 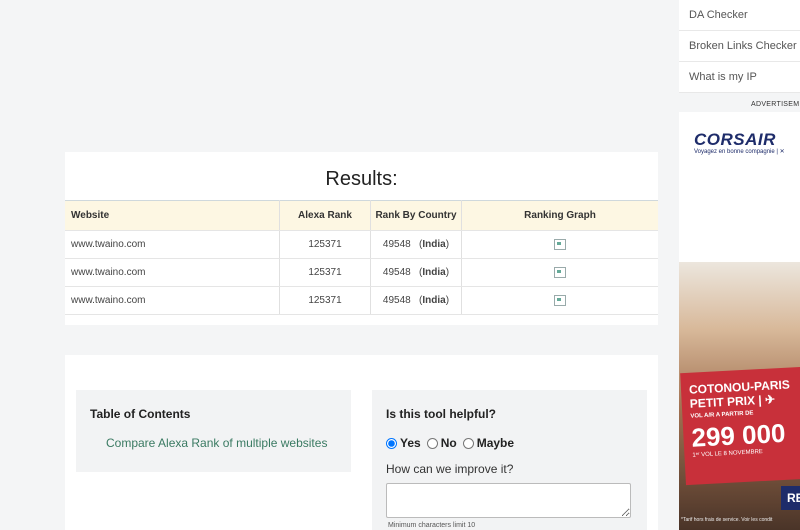 What do you see at coordinates (172, 215) in the screenshot?
I see `header-website: Website` at bounding box center [172, 215].